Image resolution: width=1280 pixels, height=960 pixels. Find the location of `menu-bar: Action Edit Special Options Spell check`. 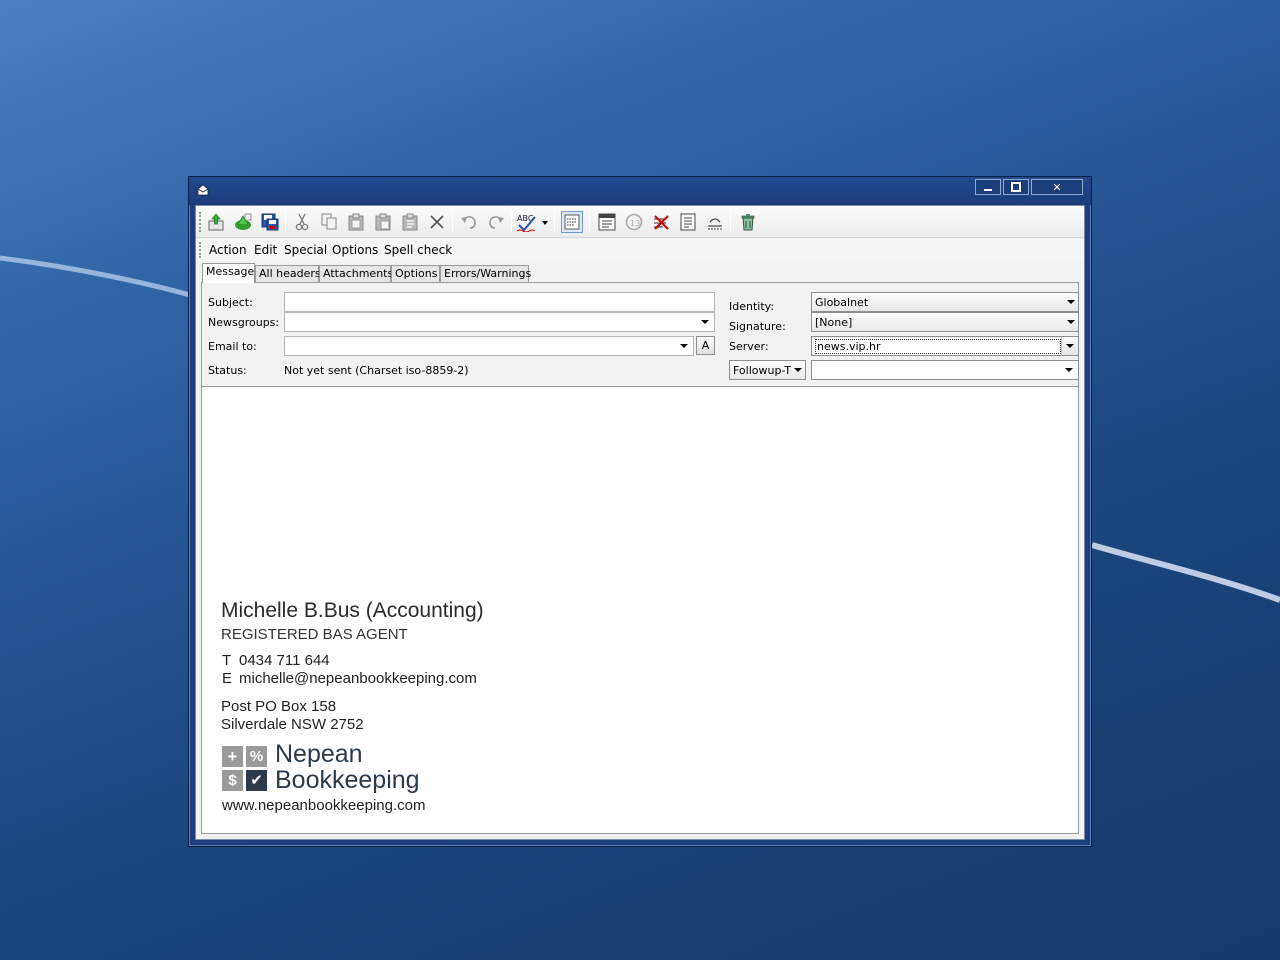

menu-bar: Action Edit Special Options Spell check is located at coordinates (640, 250).